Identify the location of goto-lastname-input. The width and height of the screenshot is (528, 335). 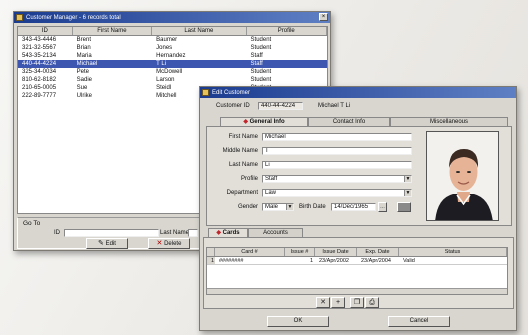
(193, 233).